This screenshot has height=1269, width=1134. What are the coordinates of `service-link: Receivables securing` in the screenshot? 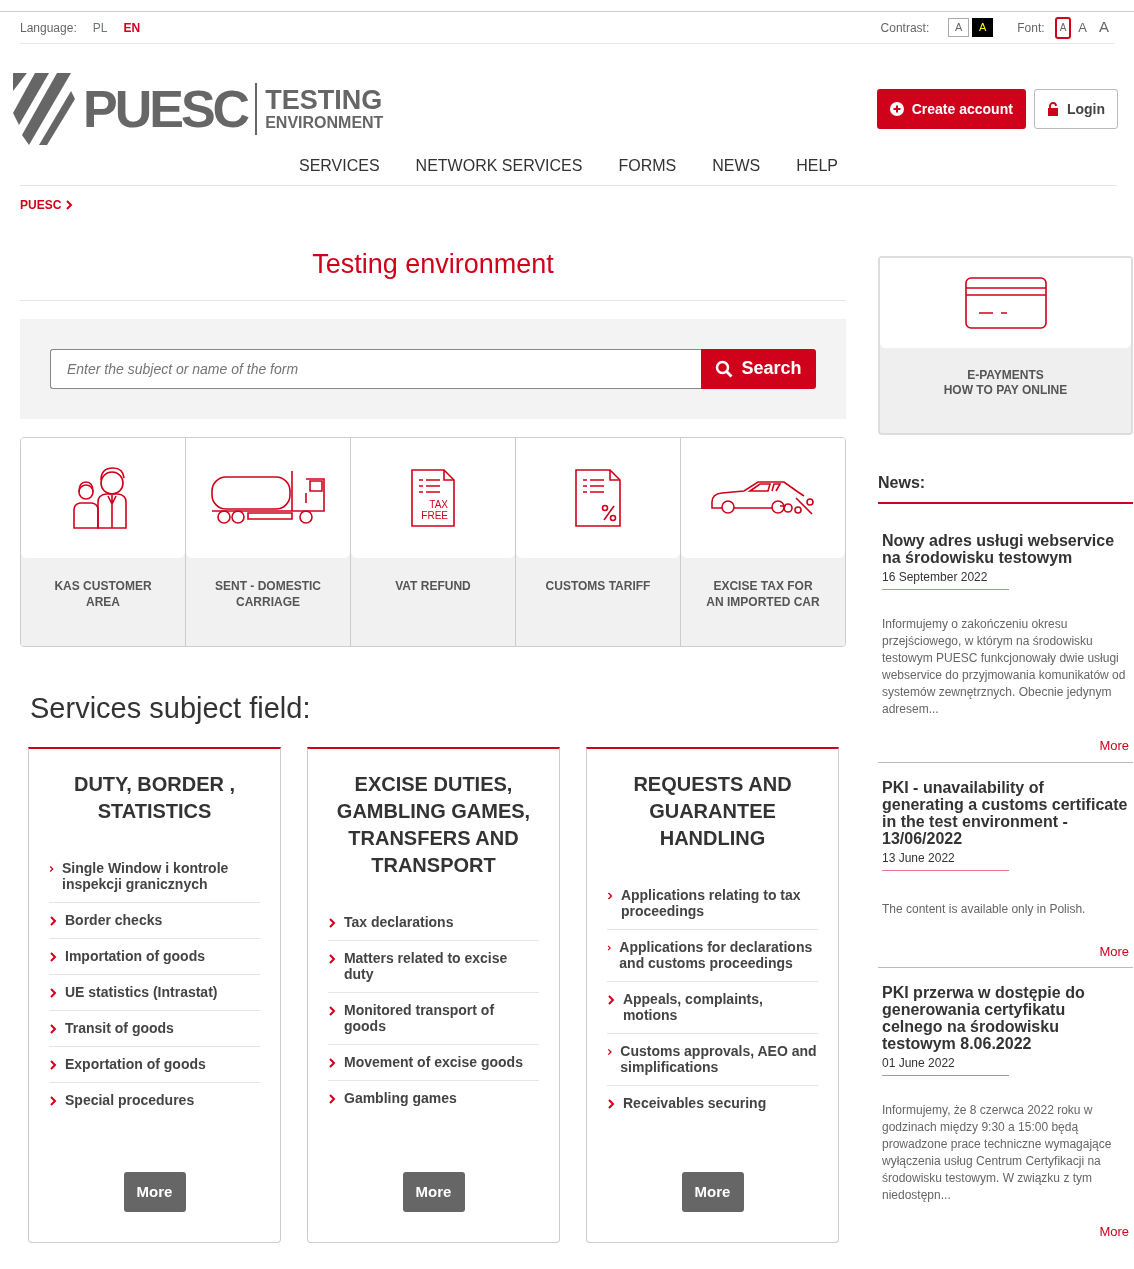 It's located at (712, 1104).